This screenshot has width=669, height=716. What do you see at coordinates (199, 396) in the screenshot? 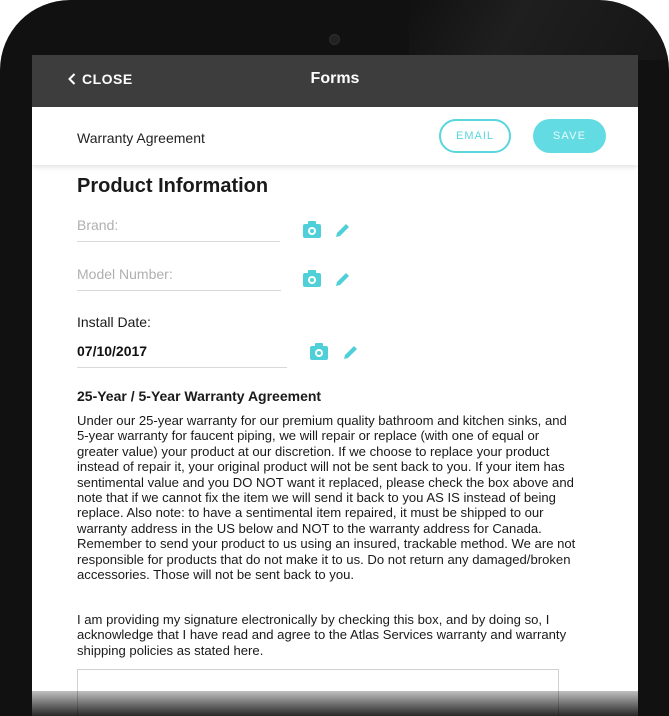
I see `agreement-title: 25-Year / 5-Year Warranty Agreement` at bounding box center [199, 396].